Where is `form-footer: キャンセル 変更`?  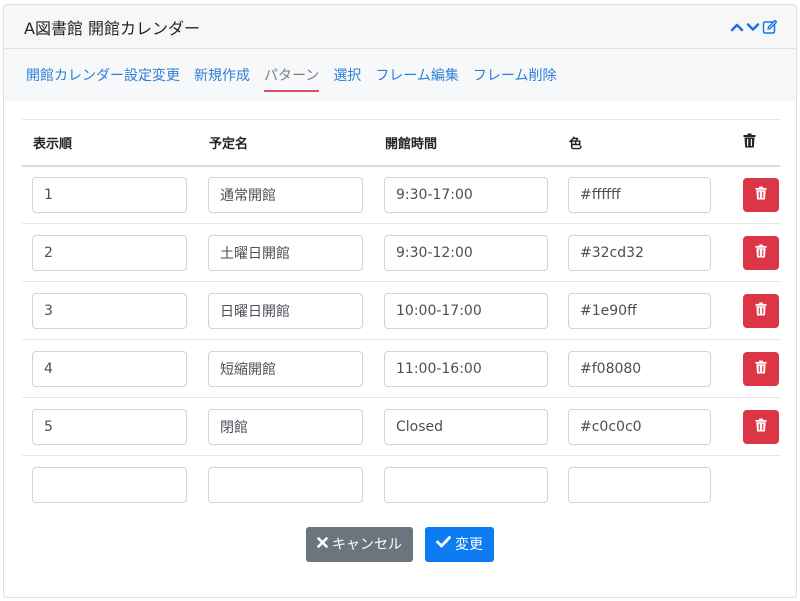
form-footer: キャンセル 変更 is located at coordinates (400, 544).